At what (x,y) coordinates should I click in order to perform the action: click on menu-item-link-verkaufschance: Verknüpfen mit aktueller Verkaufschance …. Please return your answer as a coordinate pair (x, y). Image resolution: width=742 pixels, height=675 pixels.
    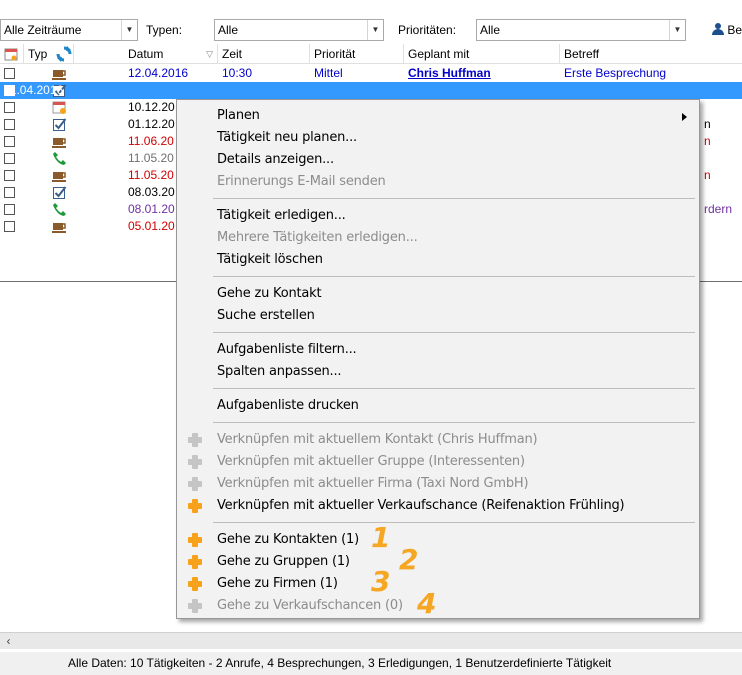
    Looking at the image, I should click on (438, 506).